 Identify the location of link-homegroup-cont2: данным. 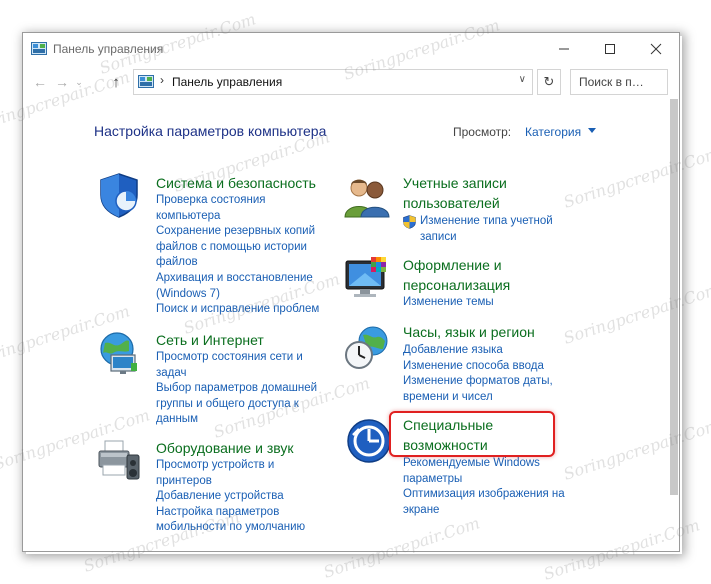
(177, 420).